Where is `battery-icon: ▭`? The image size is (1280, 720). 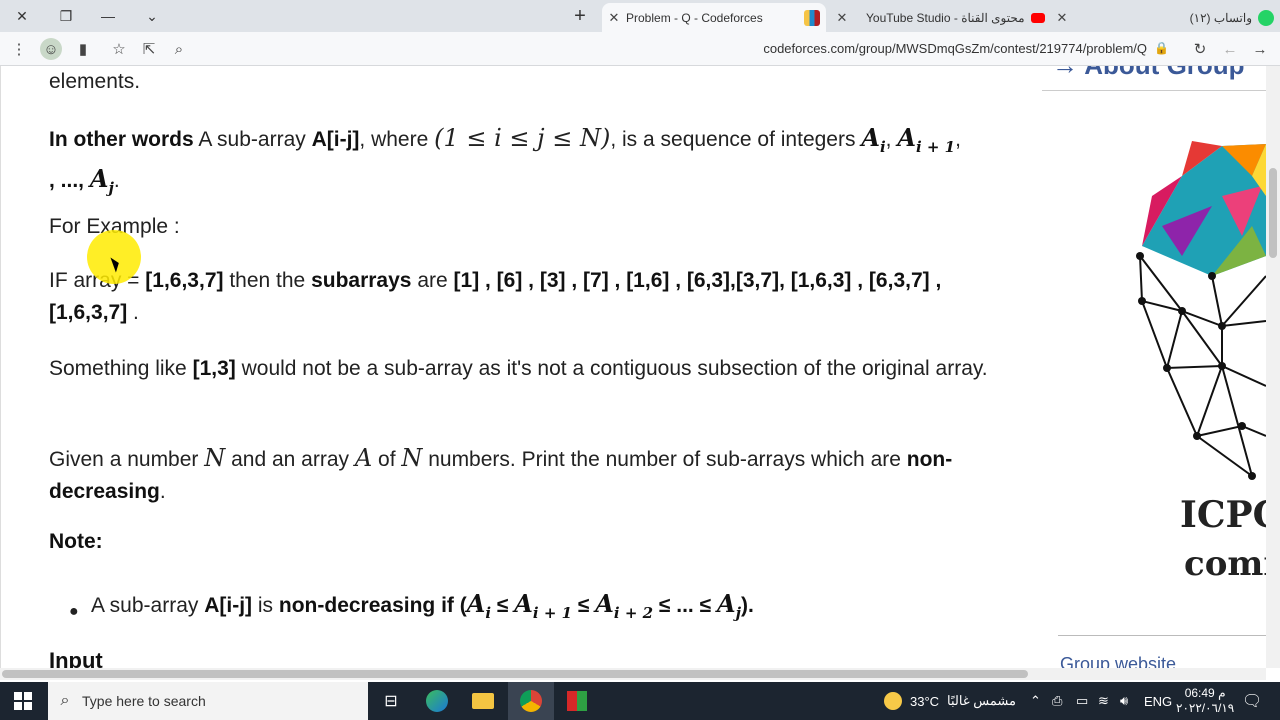
battery-icon: ▭ is located at coordinates (1082, 701).